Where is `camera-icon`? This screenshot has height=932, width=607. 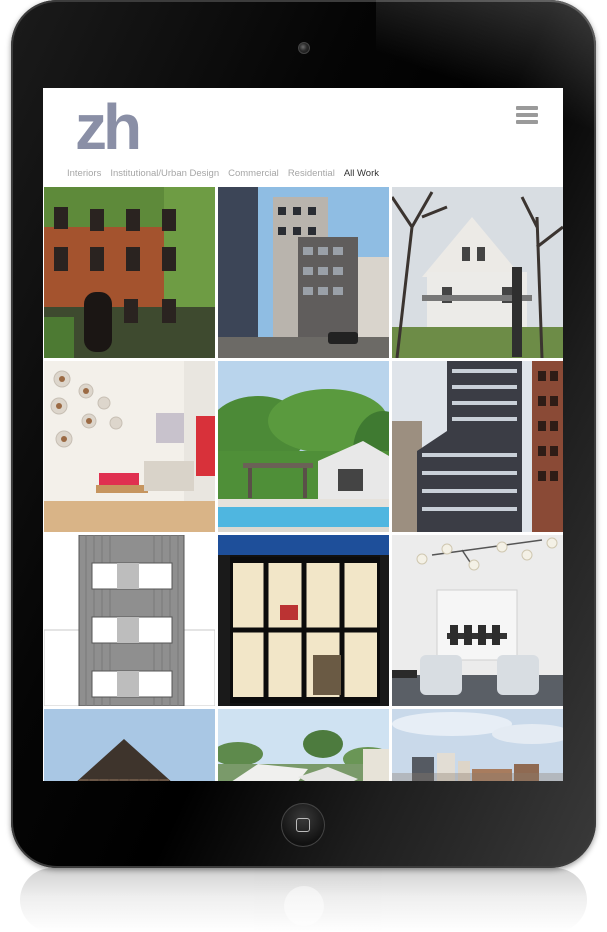
camera-icon is located at coordinates (304, 48).